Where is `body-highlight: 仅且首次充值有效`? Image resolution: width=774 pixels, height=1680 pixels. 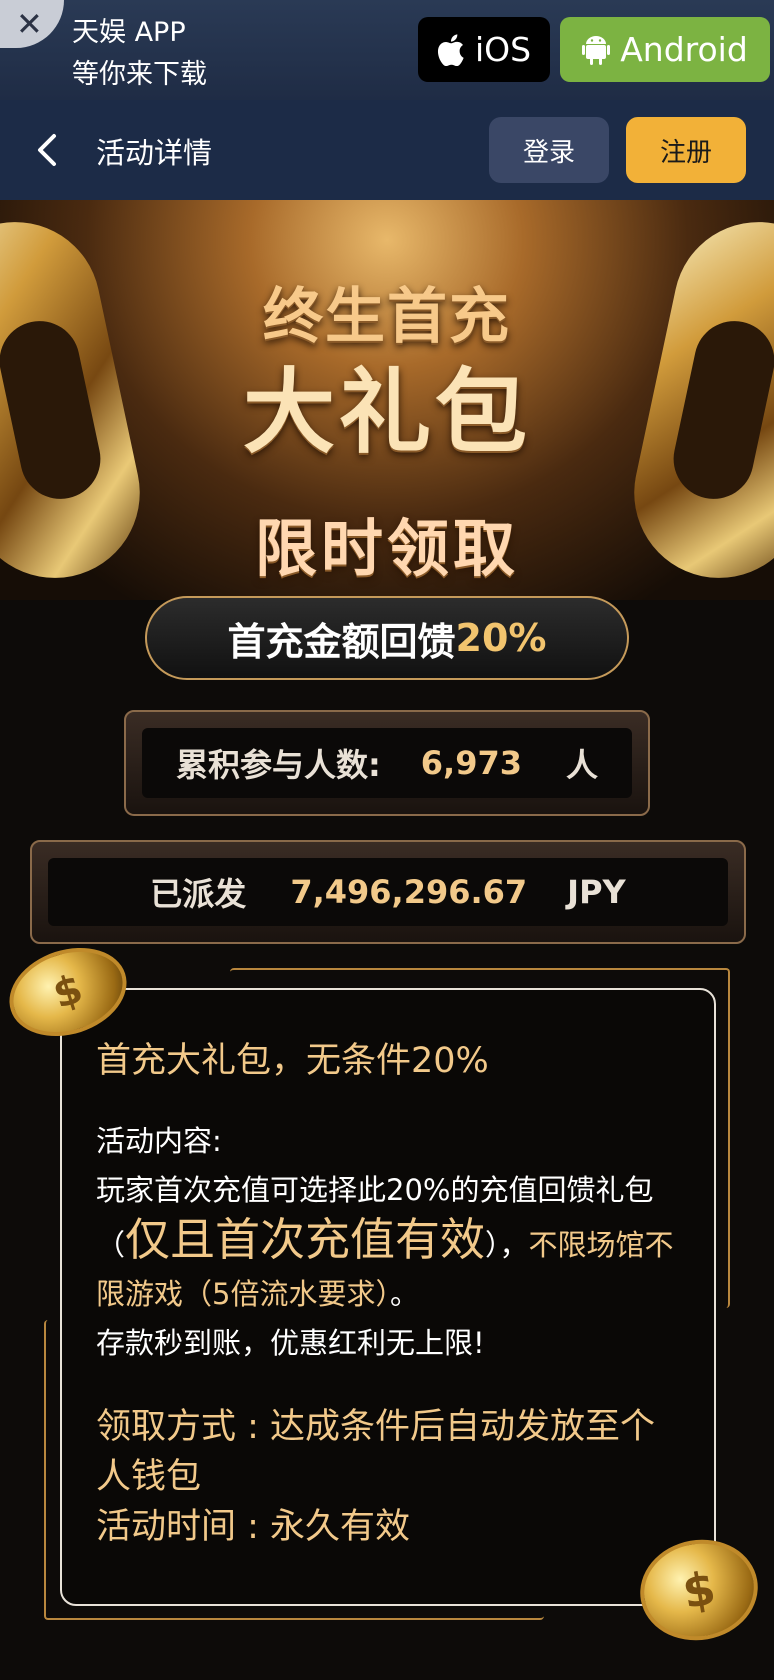 body-highlight: 仅且首次充值有效 is located at coordinates (305, 1239).